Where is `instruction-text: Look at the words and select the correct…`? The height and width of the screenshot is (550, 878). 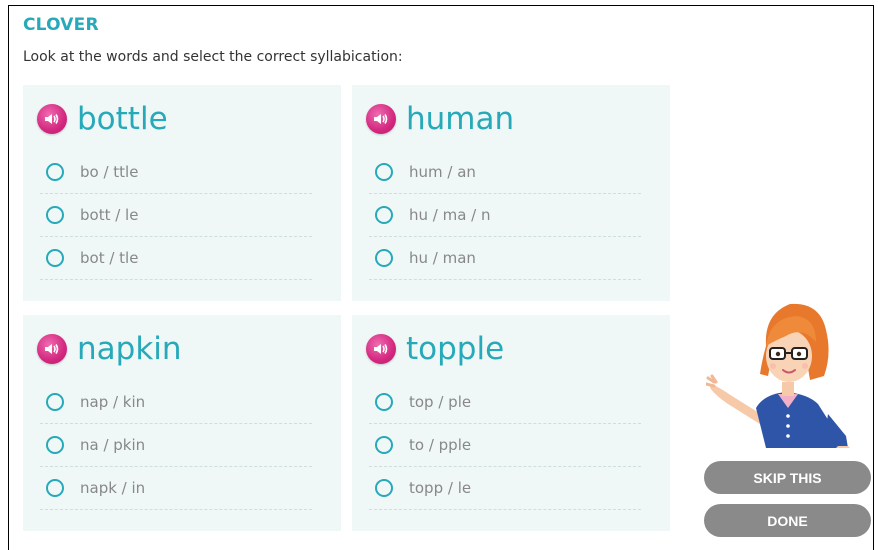
instruction-text: Look at the words and select the correct… is located at coordinates (213, 57).